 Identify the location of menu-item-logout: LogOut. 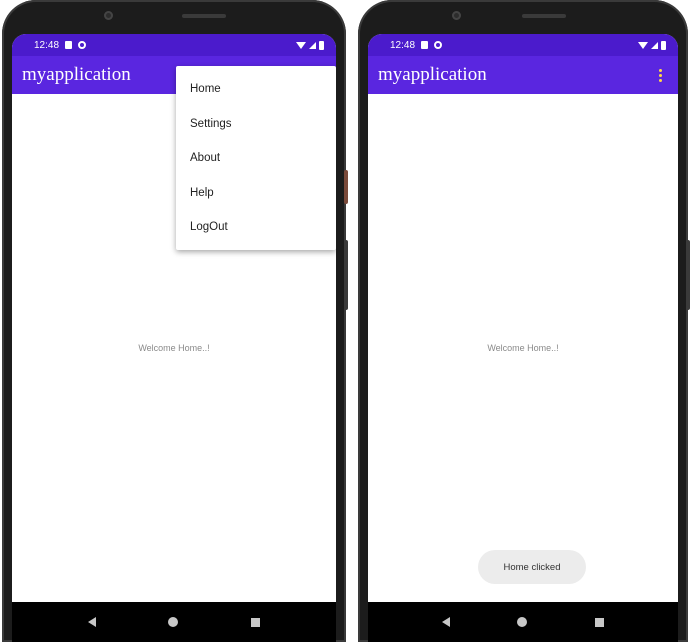
(256, 227).